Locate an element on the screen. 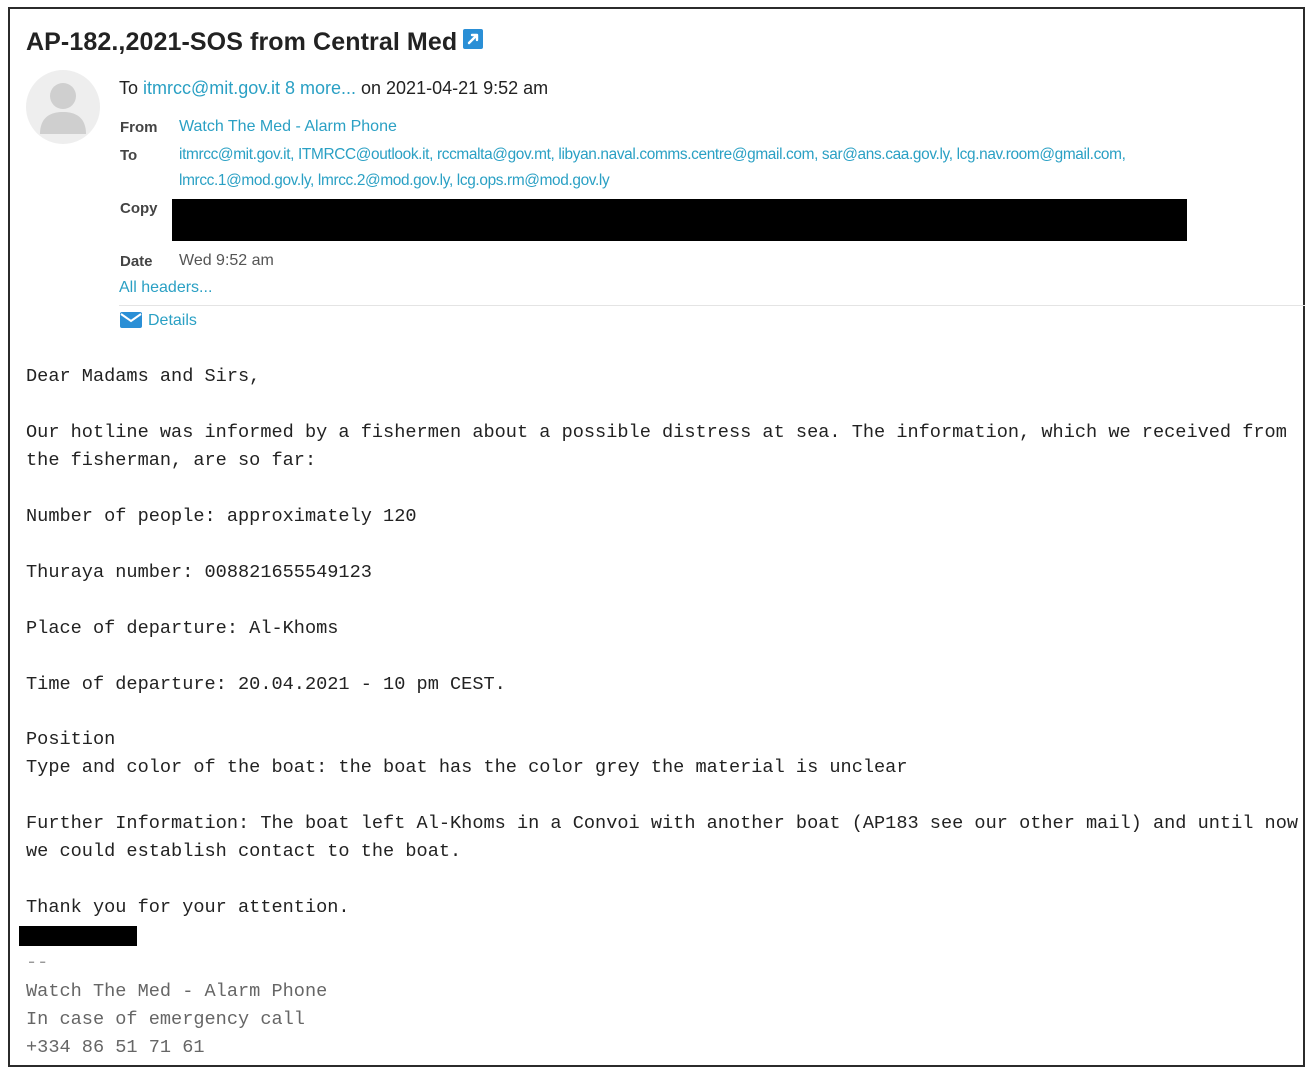 This screenshot has width=1309, height=1067. thanks-text: Thank you for your attention. is located at coordinates (188, 907).